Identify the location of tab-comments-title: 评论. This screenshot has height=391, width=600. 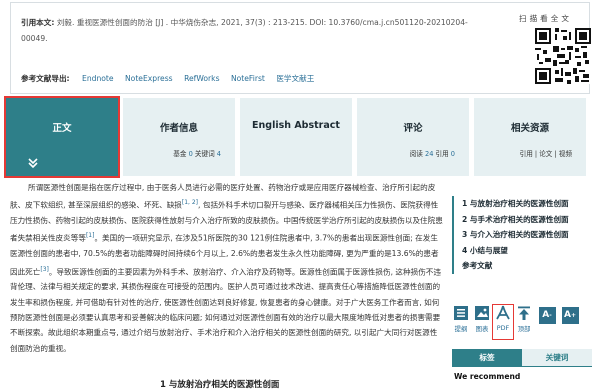
(413, 128).